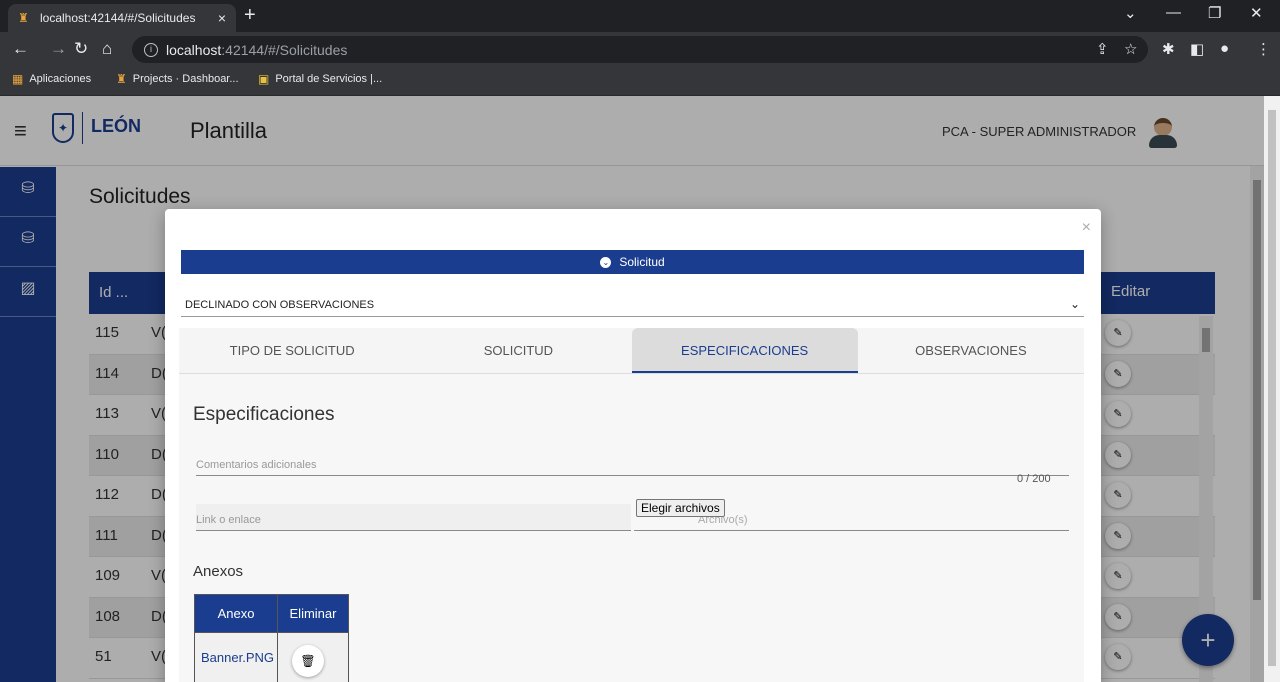 This screenshot has width=1280, height=682. What do you see at coordinates (250, 15) in the screenshot?
I see `new-tab-button: +` at bounding box center [250, 15].